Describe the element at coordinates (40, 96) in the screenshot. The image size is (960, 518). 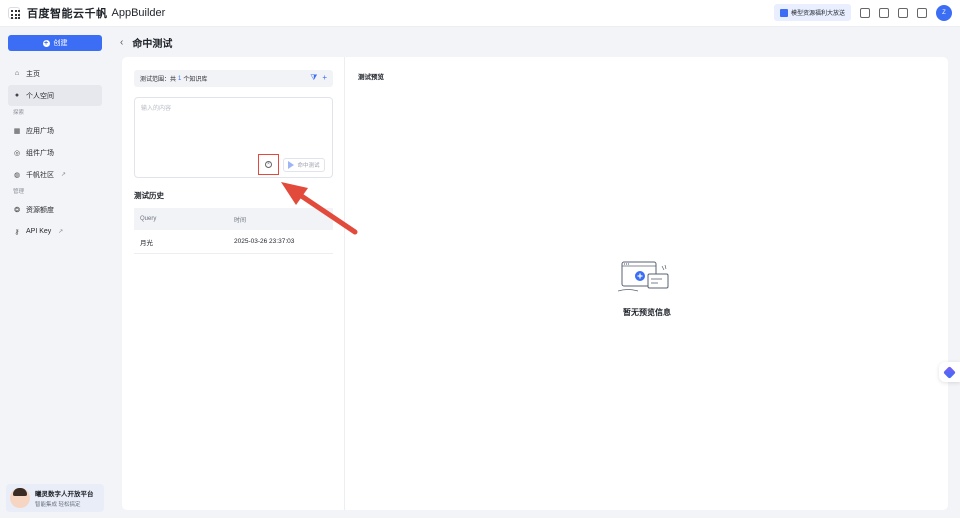
I see `sidebar-item-label: 个人空间` at that location.